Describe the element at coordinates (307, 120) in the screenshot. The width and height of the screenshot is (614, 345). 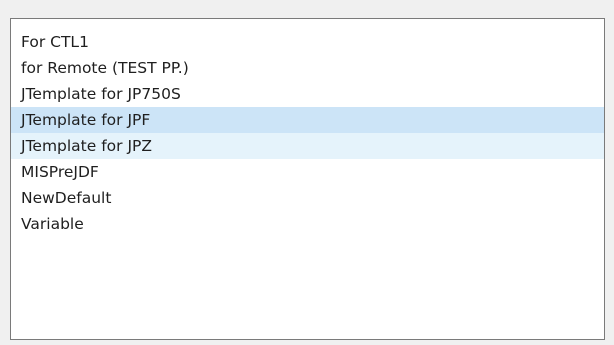
I see `list-item-jtemplate-jpf: JTemplate for JPF` at that location.